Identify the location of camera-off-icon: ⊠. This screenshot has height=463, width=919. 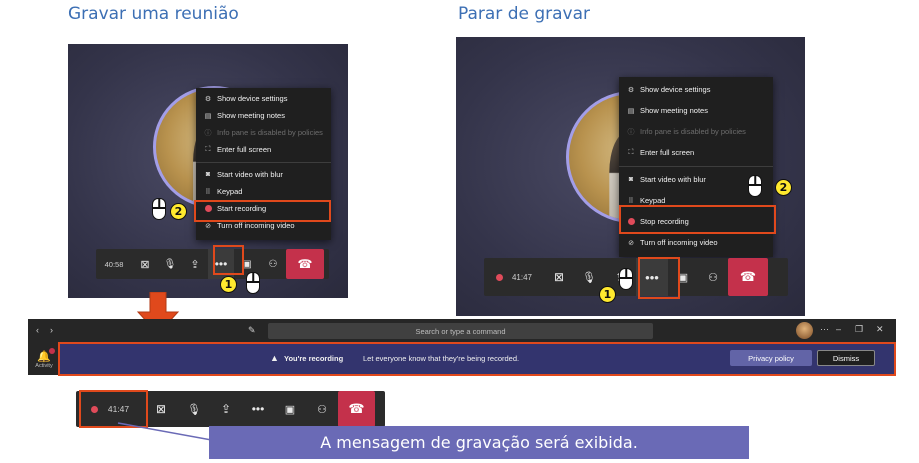
(161, 409).